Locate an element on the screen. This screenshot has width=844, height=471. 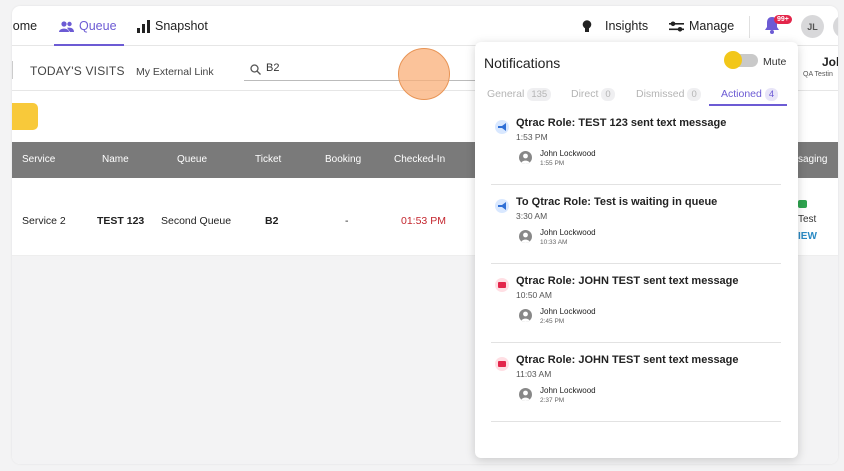
notification-time: 11:03 AM is located at coordinates (534, 374).